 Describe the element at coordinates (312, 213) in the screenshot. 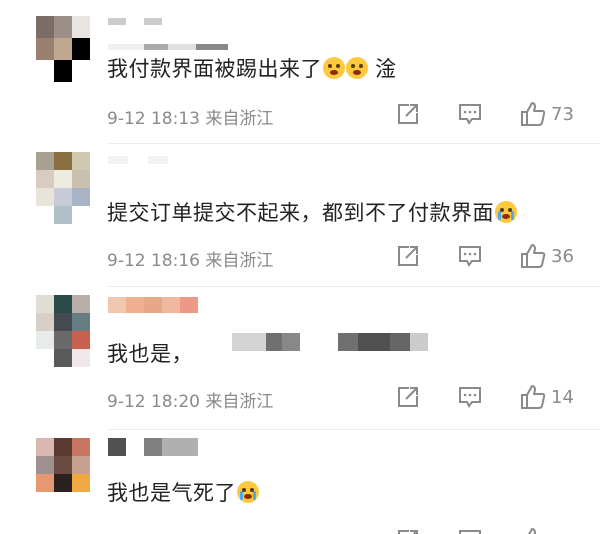

I see `comment-text: 提交订单提交不起来，都到不了付款界面` at that location.